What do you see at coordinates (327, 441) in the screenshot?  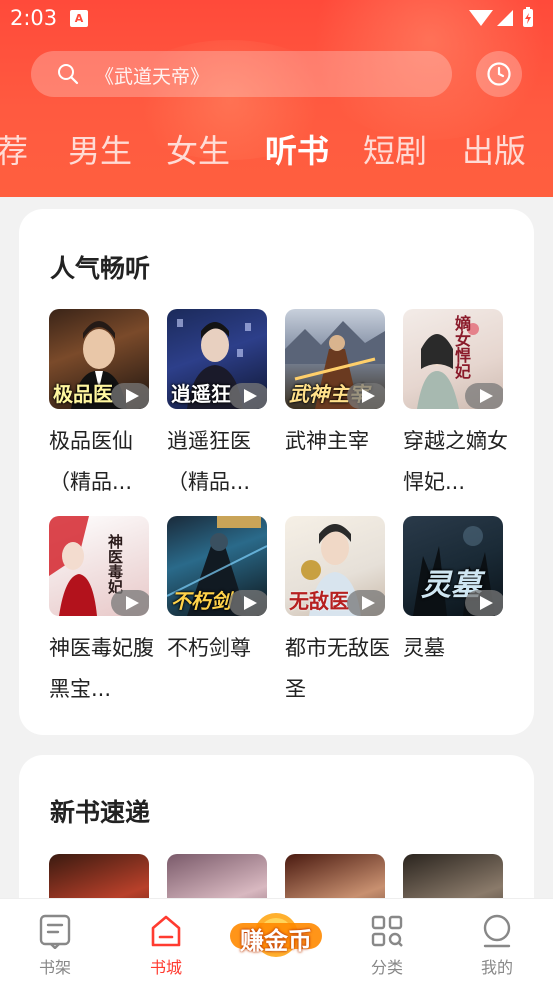 I see `book-title: 武神主宰` at bounding box center [327, 441].